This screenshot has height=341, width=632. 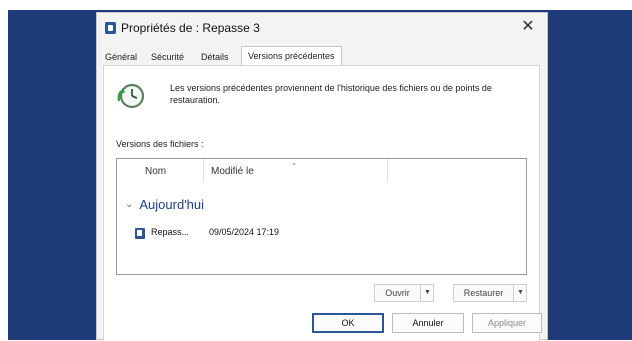 What do you see at coordinates (121, 57) in the screenshot?
I see `tab-general: Général` at bounding box center [121, 57].